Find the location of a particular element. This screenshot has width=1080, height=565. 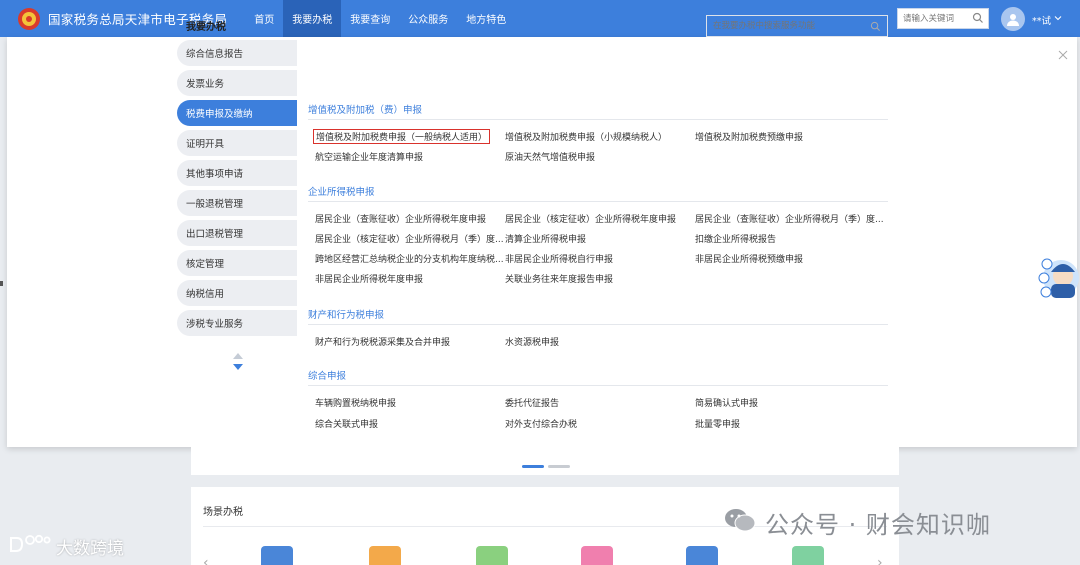

link-batch-zero-declare: 批量零申报 is located at coordinates (717, 423).